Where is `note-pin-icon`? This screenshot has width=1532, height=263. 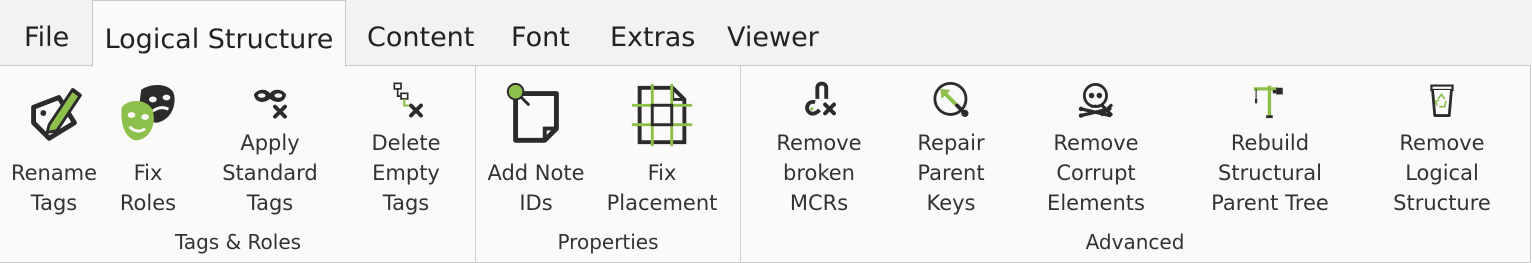 note-pin-icon is located at coordinates (532, 112).